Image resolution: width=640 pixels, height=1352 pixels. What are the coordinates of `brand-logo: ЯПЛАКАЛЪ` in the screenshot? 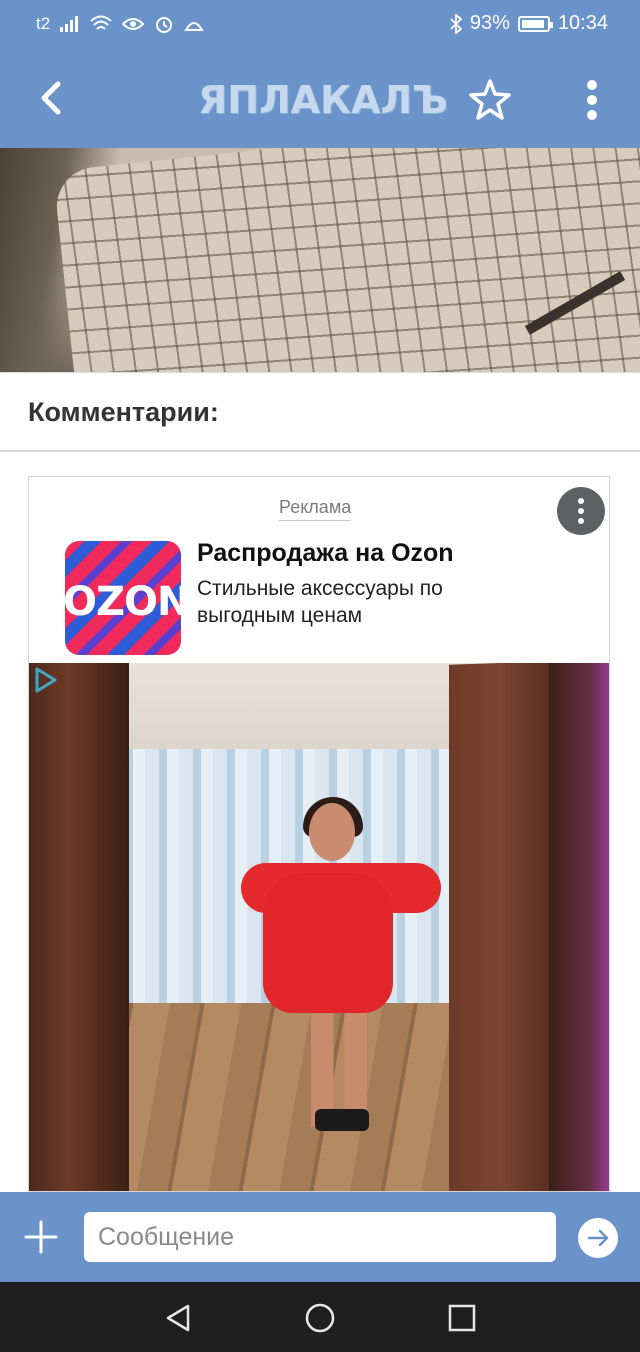 It's located at (323, 100).